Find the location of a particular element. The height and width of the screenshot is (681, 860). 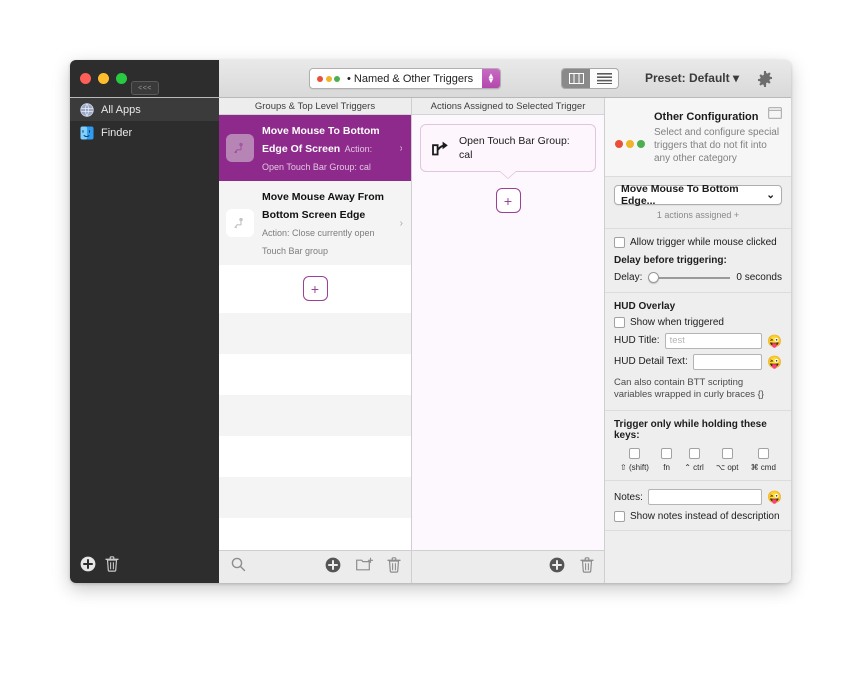

cmd-checkbox is located at coordinates (763, 454).